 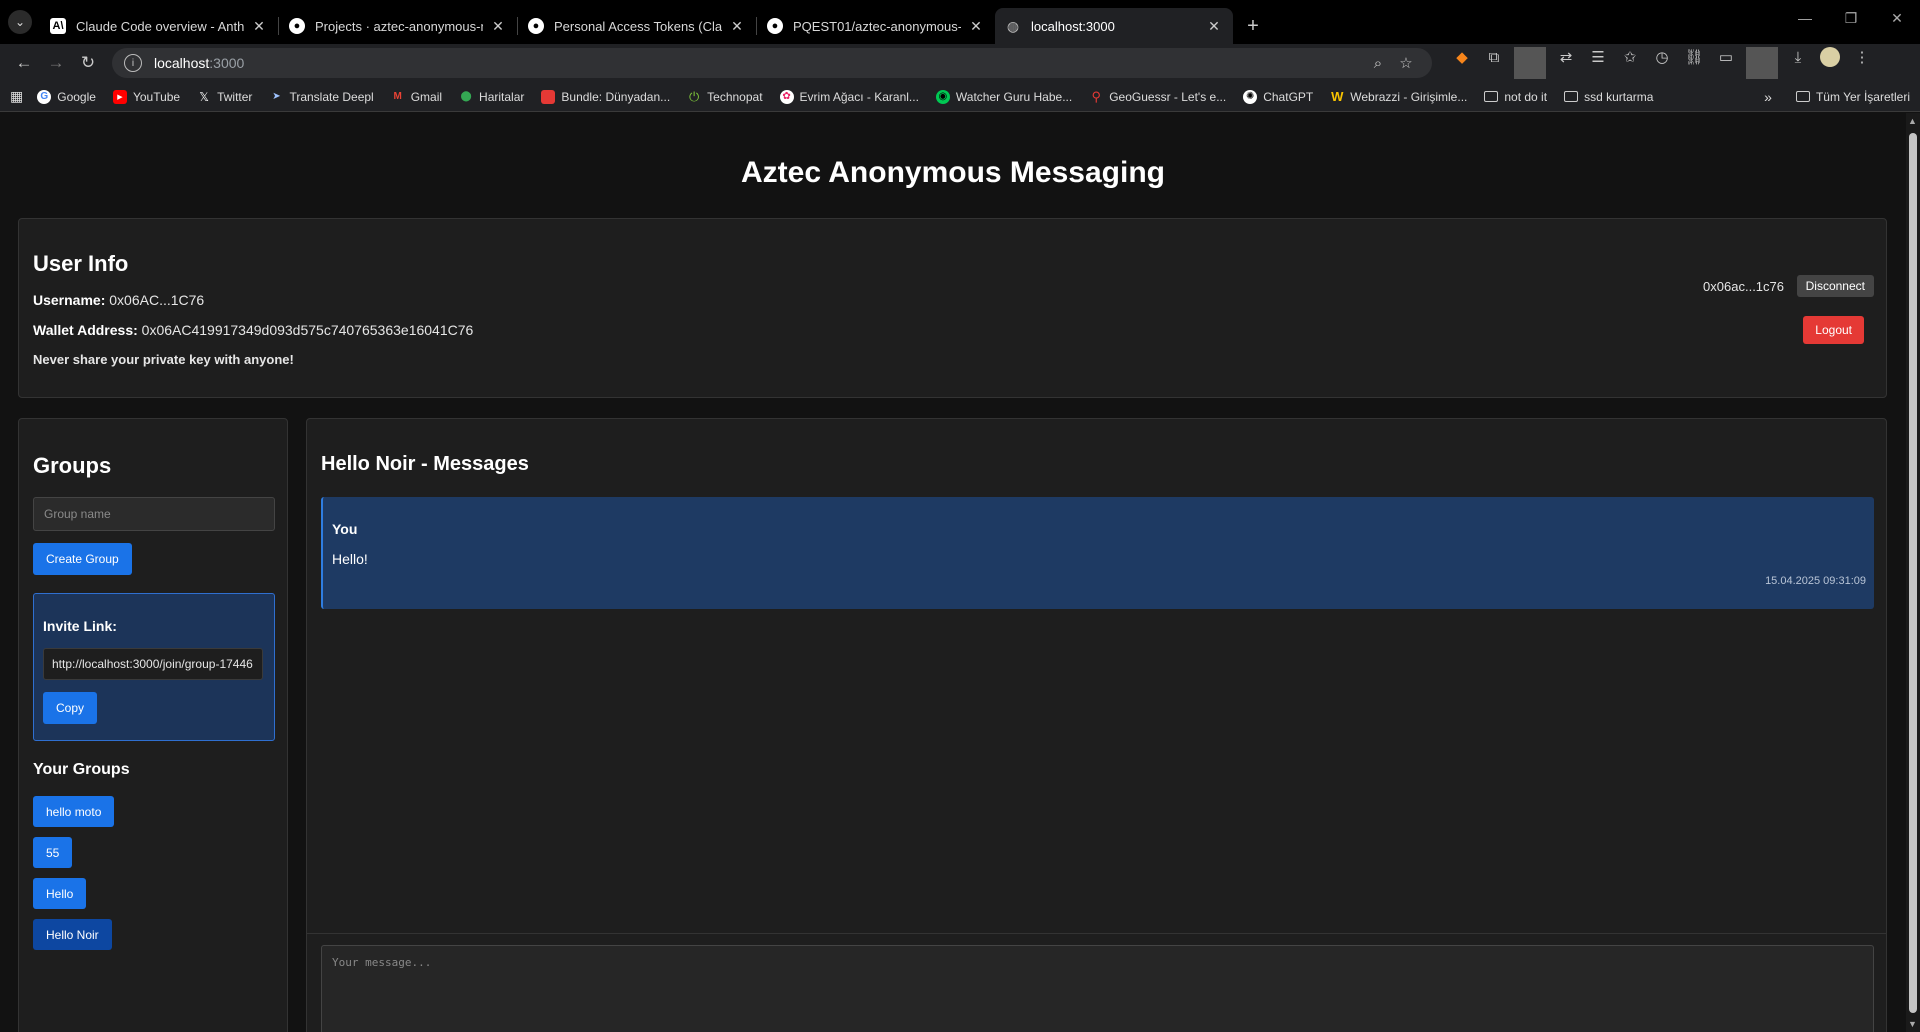 What do you see at coordinates (1726, 57) in the screenshot?
I see `split-screen-icon: ▭` at bounding box center [1726, 57].